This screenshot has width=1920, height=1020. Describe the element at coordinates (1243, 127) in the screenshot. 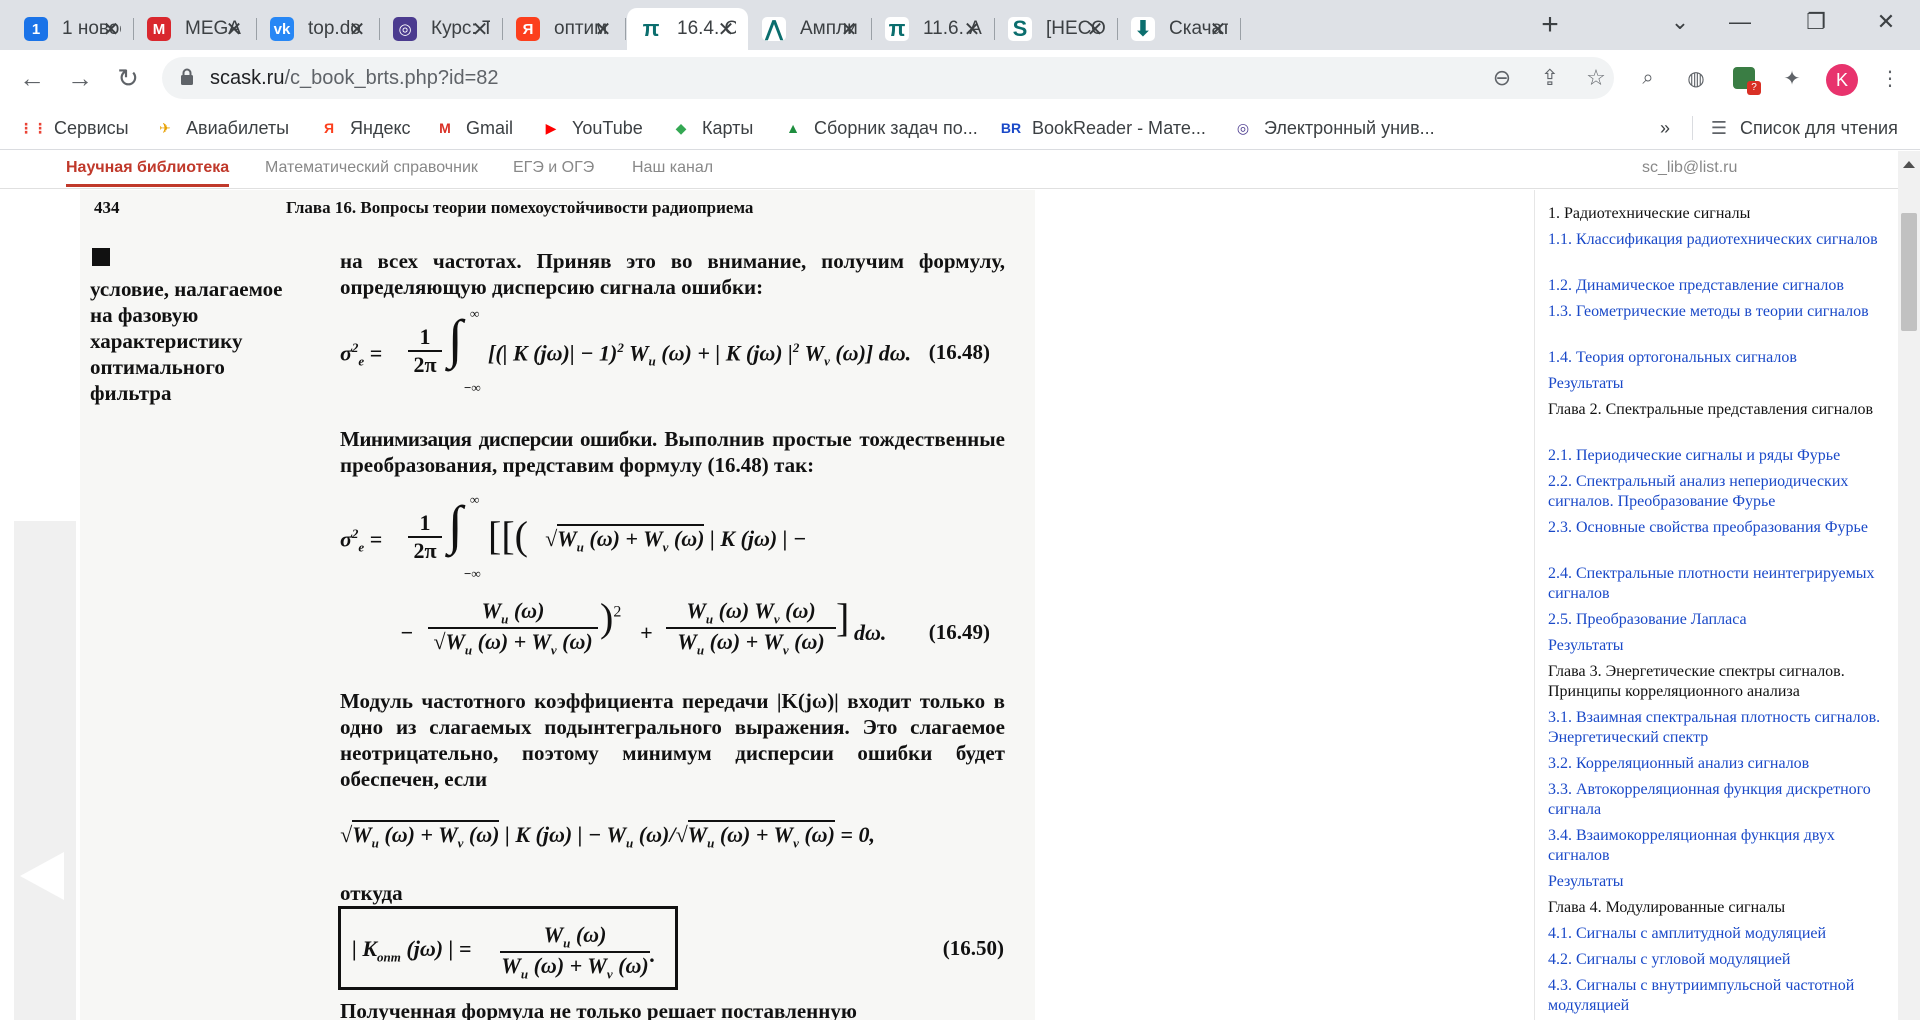

I see `university-icon: ◎` at that location.